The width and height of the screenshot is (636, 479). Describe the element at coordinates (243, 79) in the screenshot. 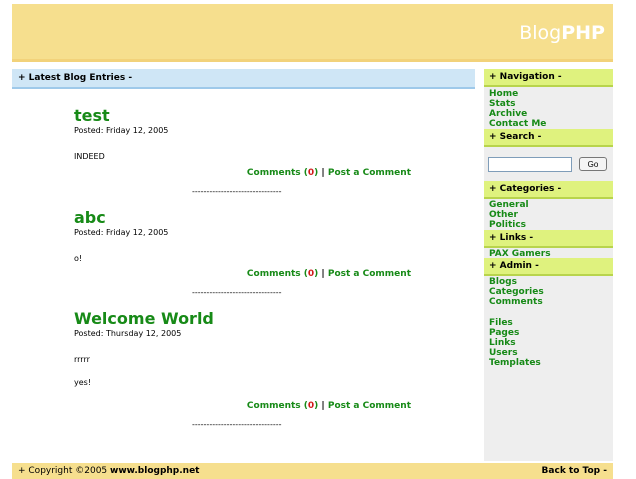

I see `latest-entries-bar: + Latest Blog Entries -` at that location.